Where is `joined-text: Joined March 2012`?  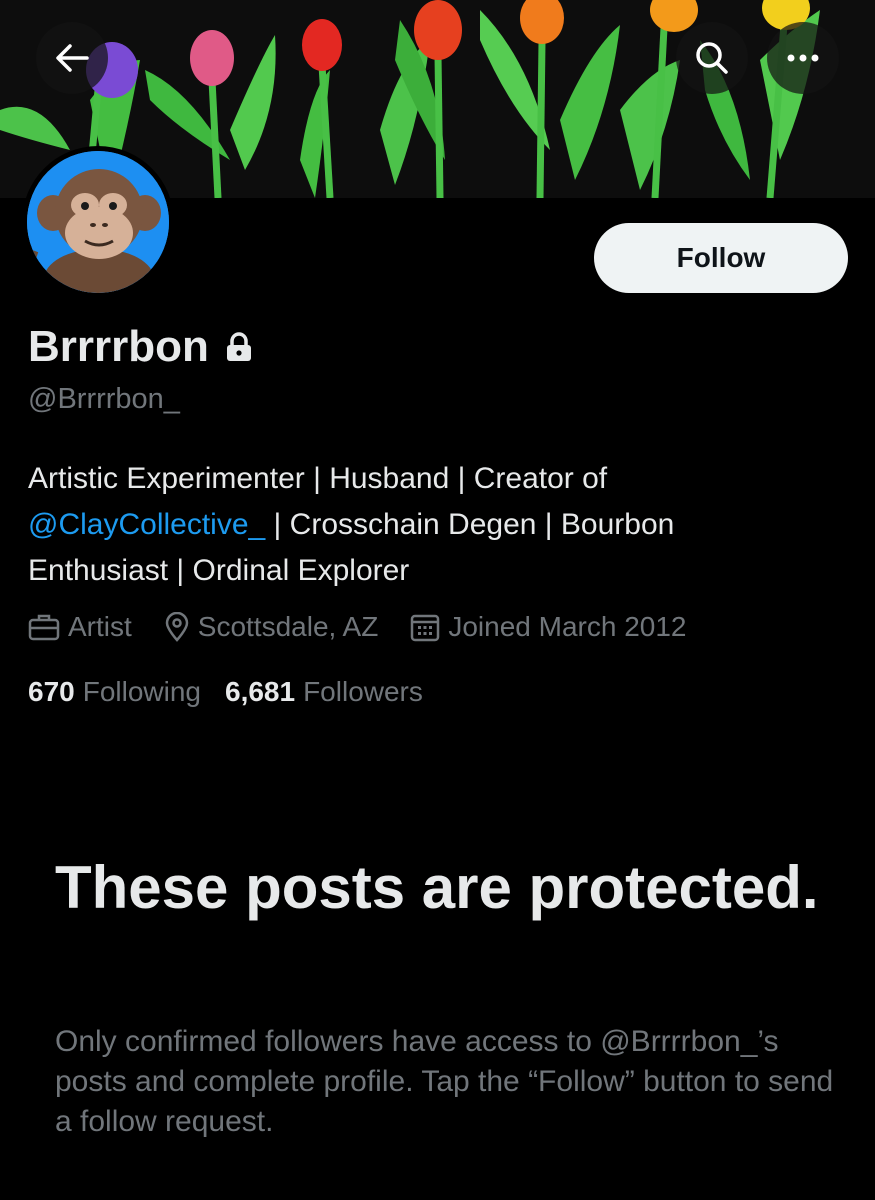 joined-text: Joined March 2012 is located at coordinates (567, 626).